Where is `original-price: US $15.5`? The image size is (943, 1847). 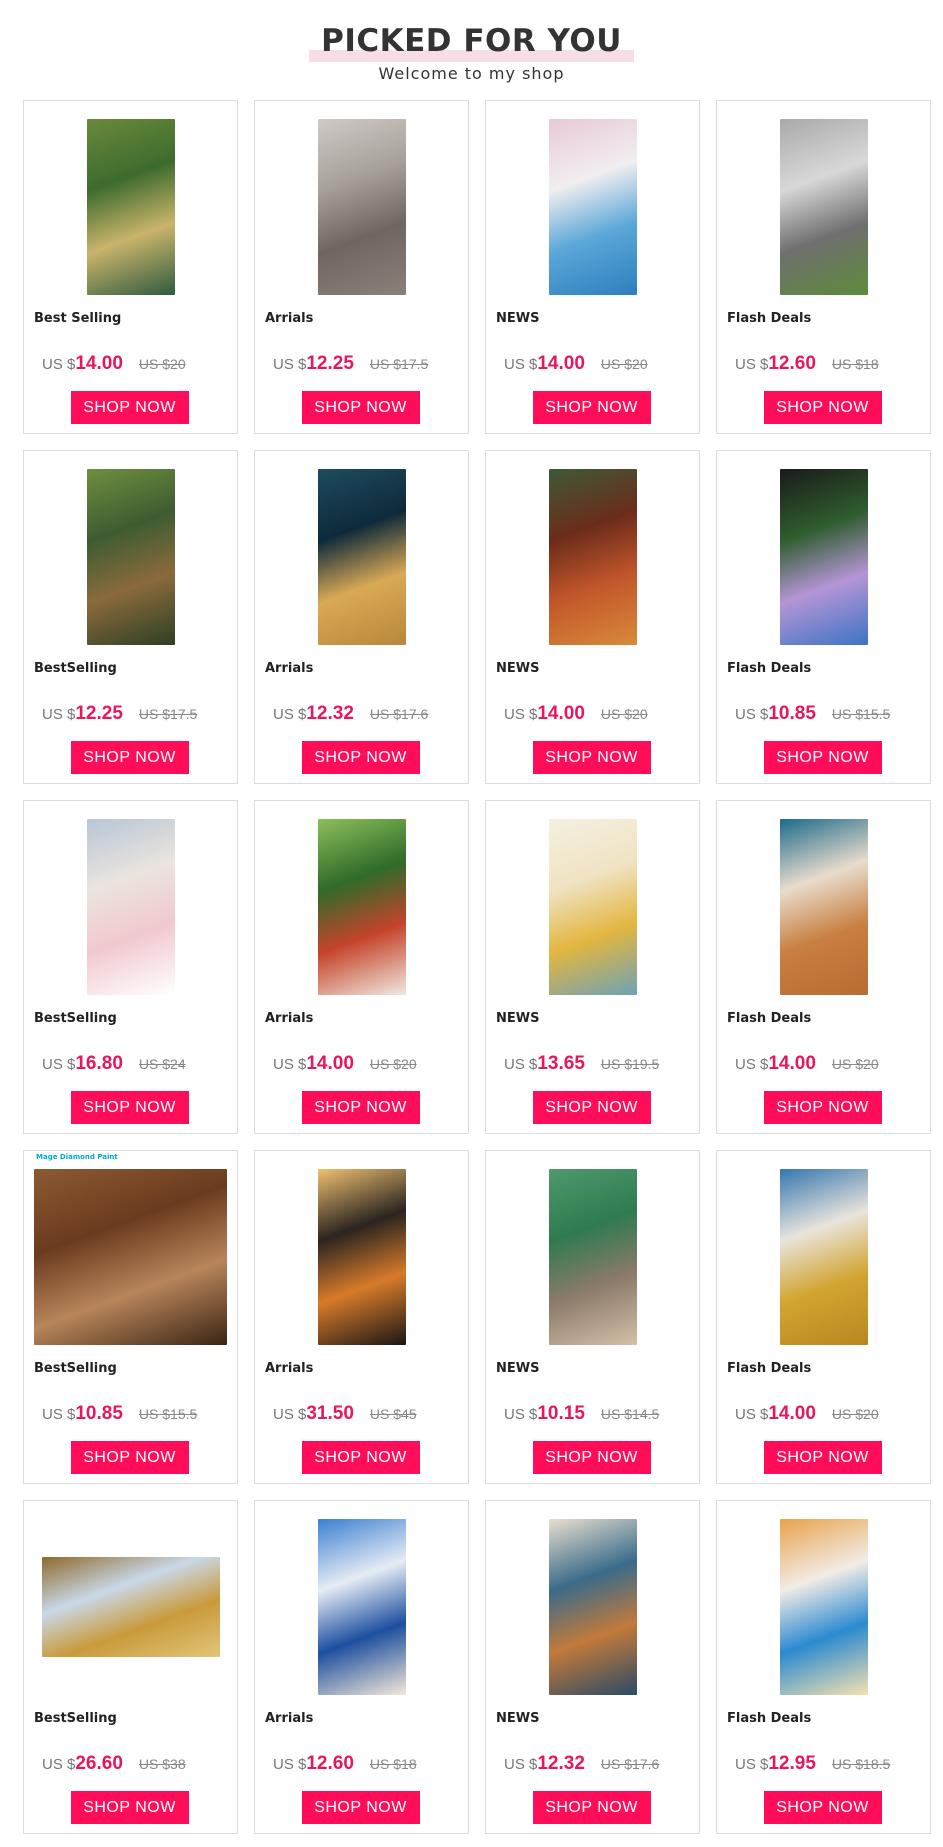
original-price: US $15.5 is located at coordinates (861, 714).